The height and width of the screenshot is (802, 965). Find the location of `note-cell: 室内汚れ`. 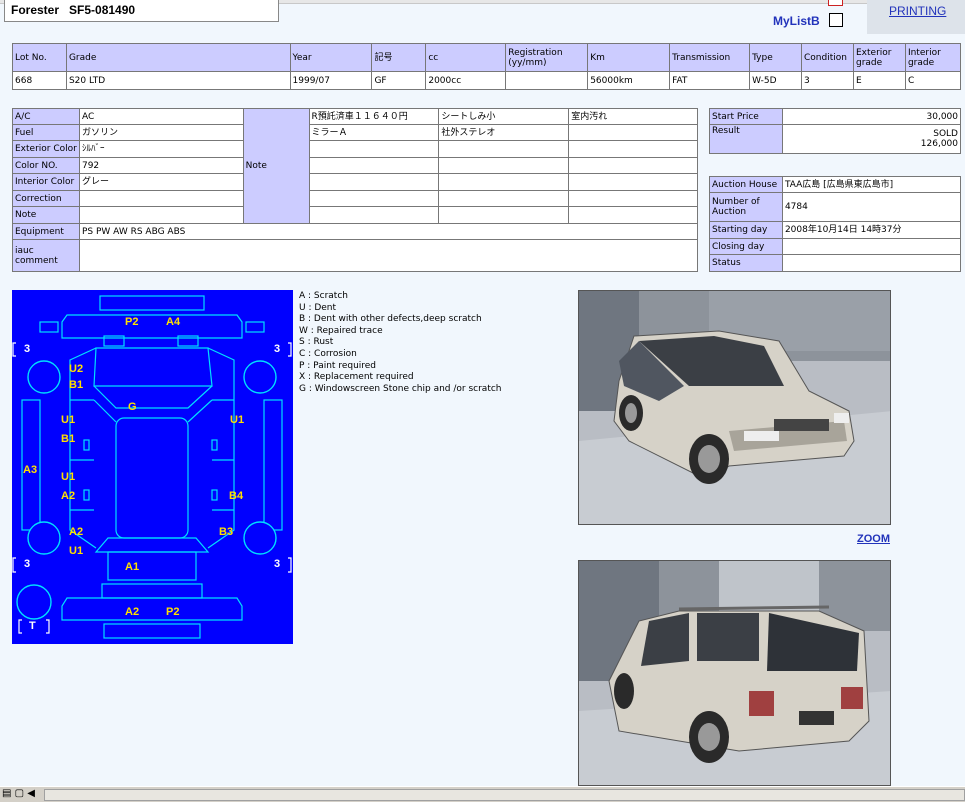

note-cell: 室内汚れ is located at coordinates (633, 116).